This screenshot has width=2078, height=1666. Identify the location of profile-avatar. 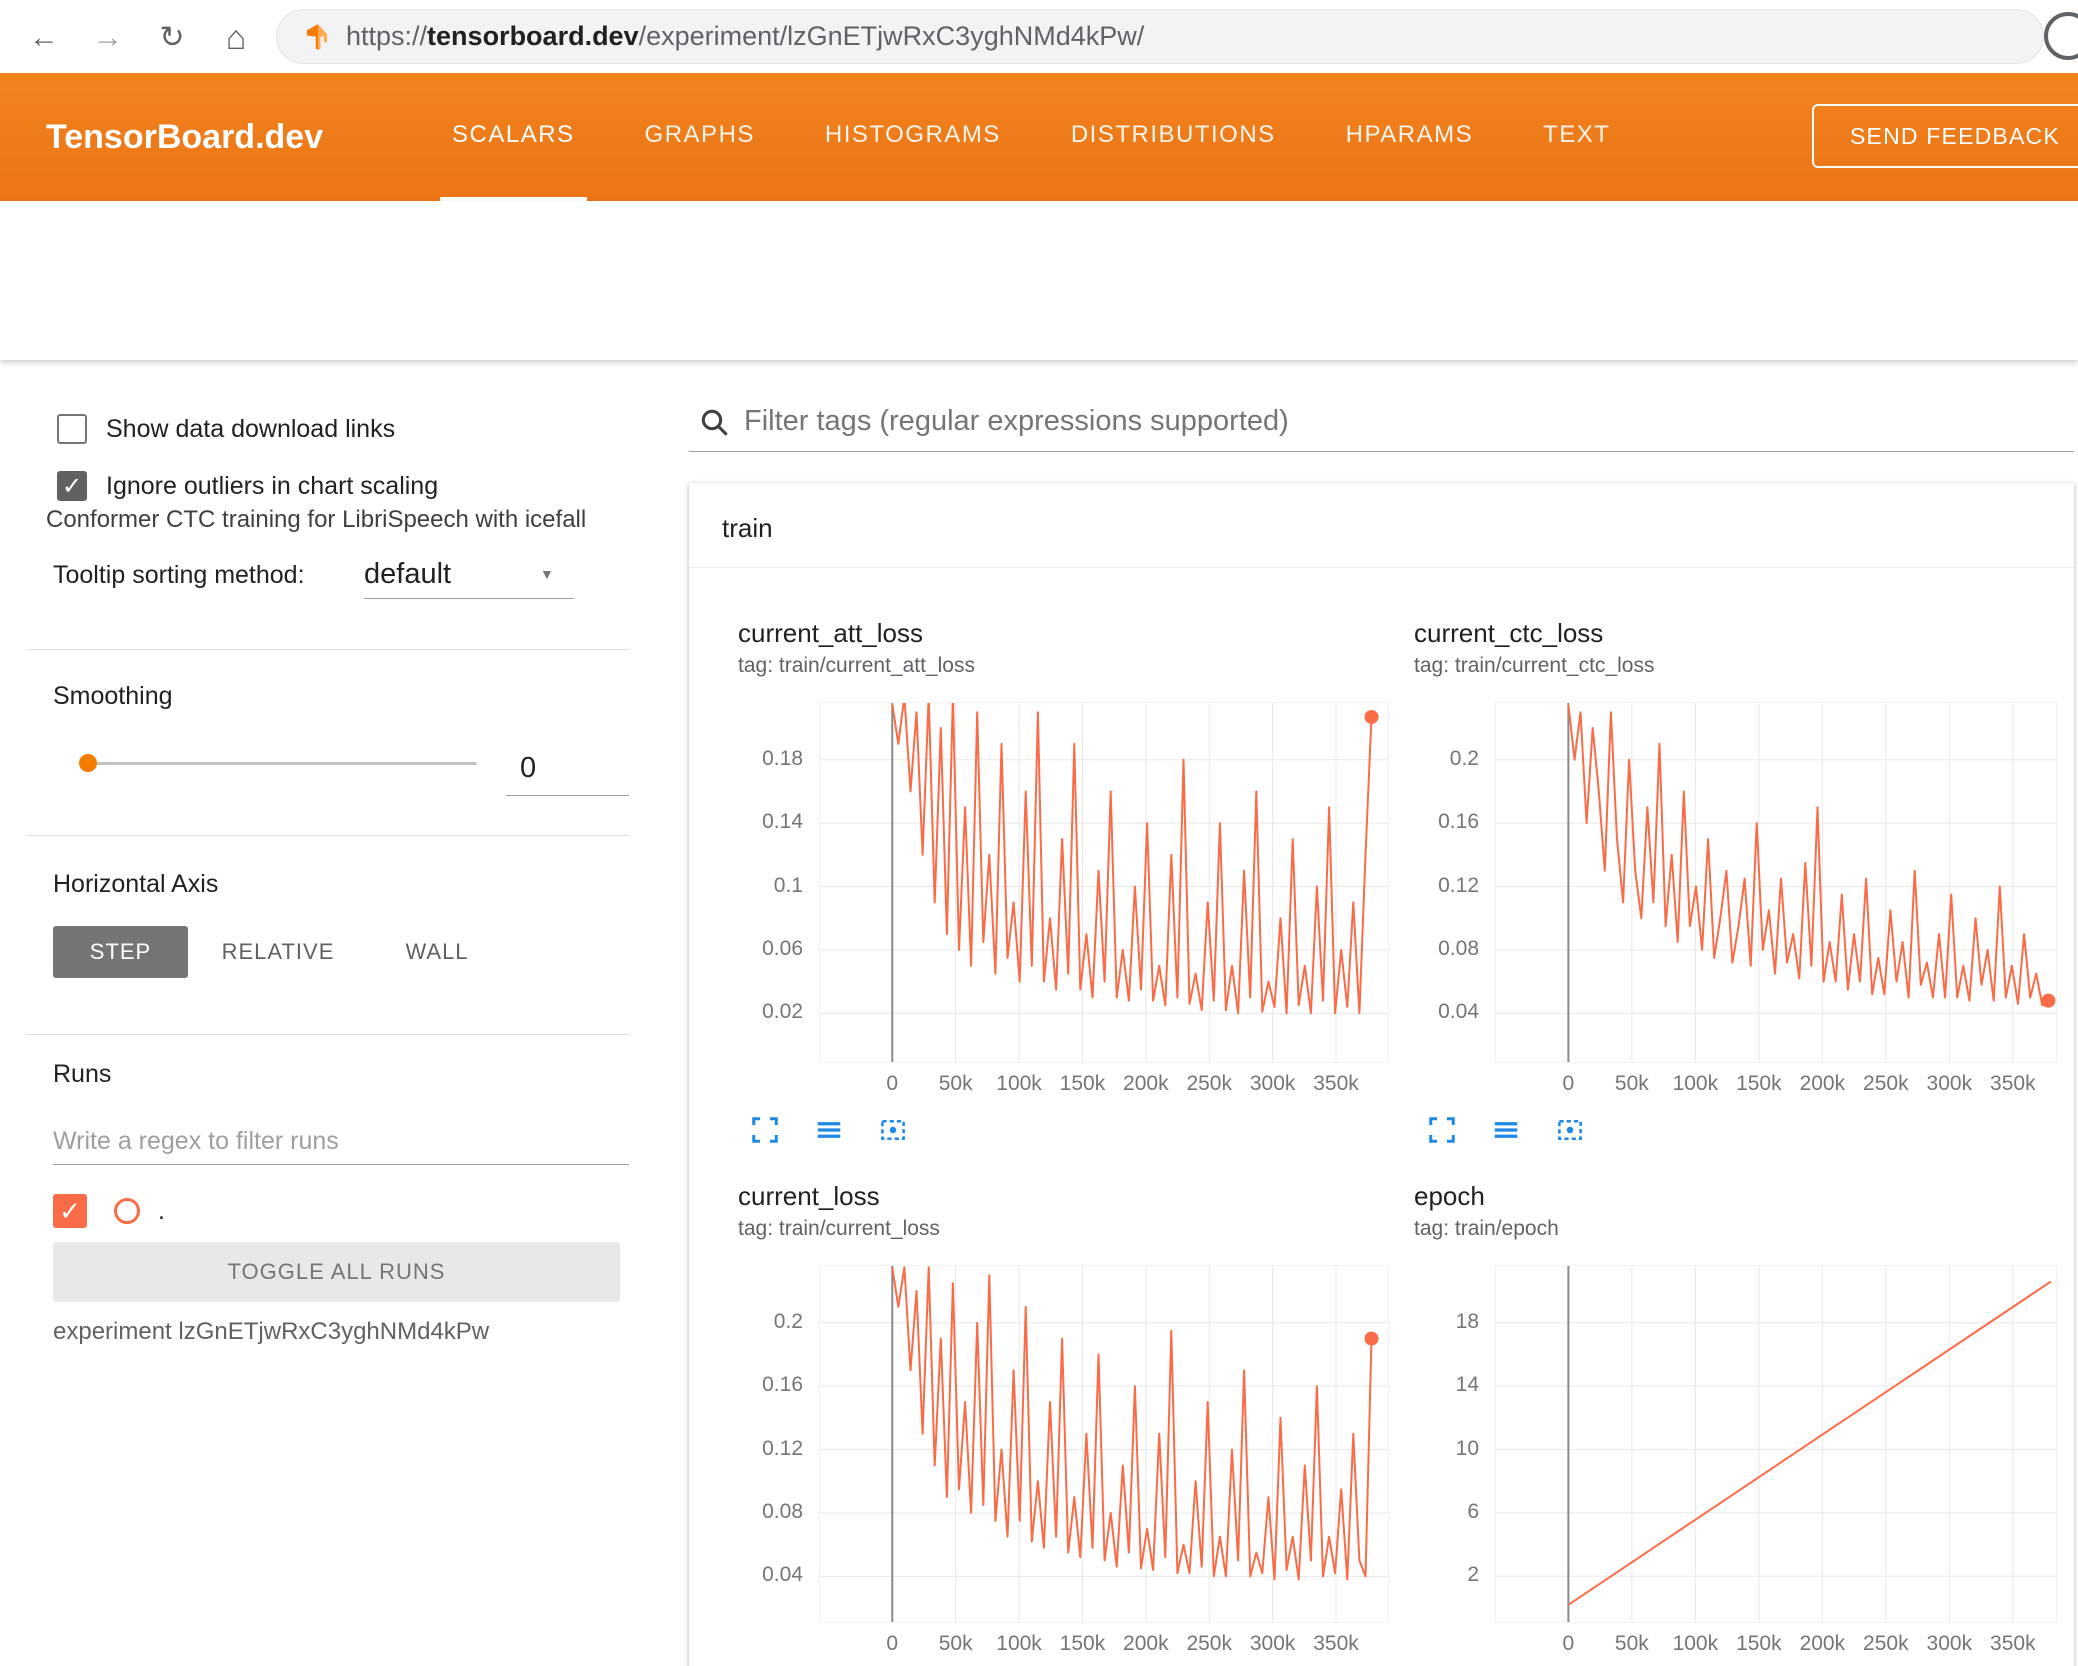
(2061, 36).